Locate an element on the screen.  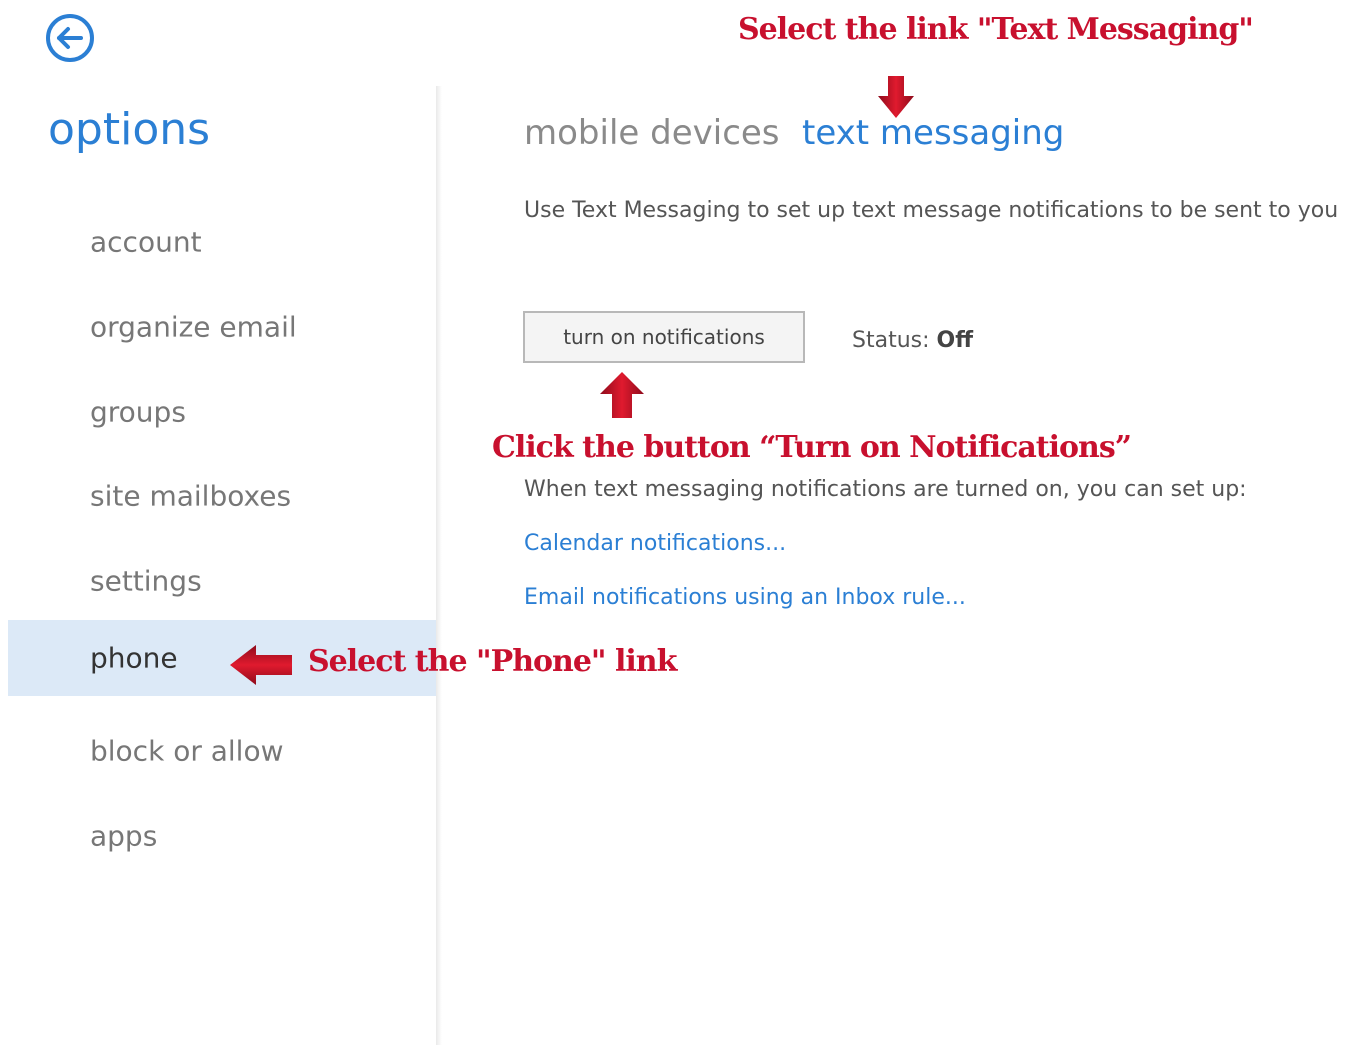
annotation-select-text-messaging: Select the link "Text Messaging" is located at coordinates (996, 29).